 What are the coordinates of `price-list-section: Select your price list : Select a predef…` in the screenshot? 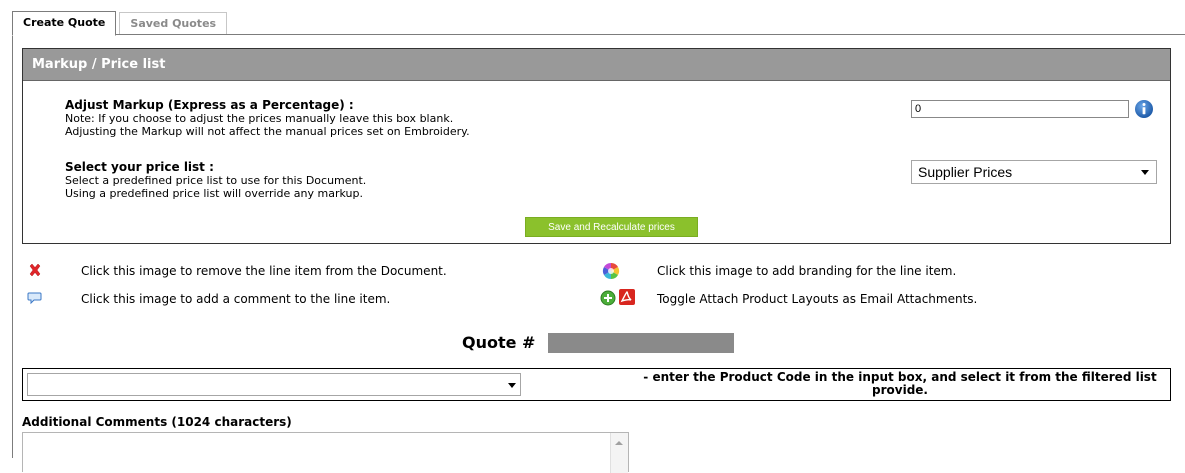 It's located at (216, 180).